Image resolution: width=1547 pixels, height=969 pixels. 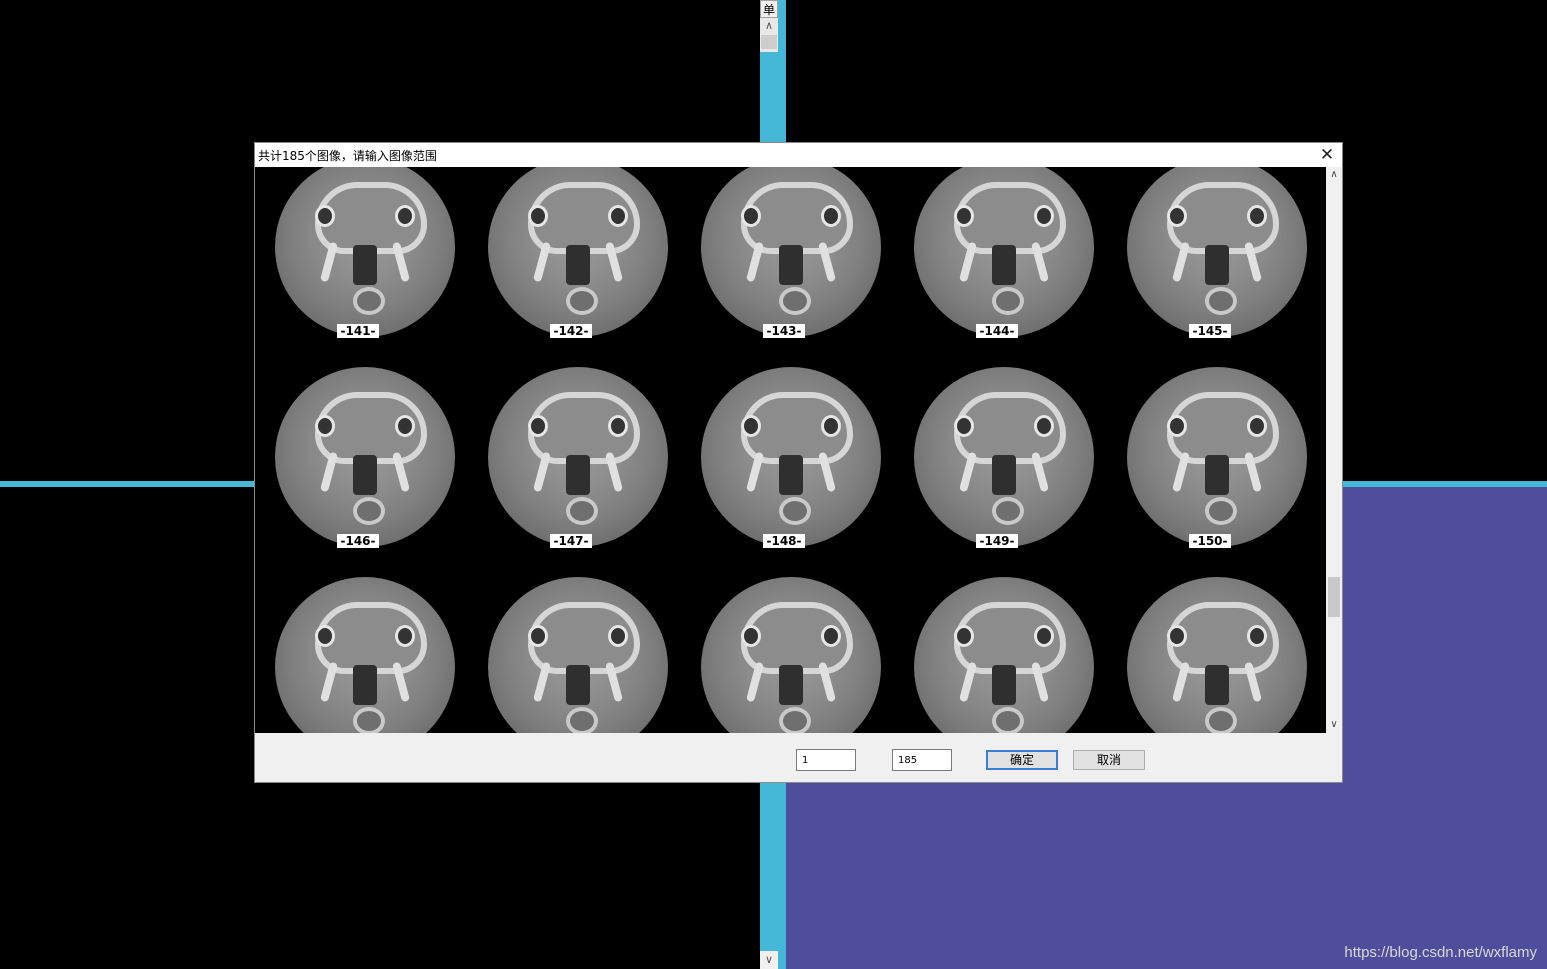 I want to click on thumbnail-label: -146-, so click(x=358, y=541).